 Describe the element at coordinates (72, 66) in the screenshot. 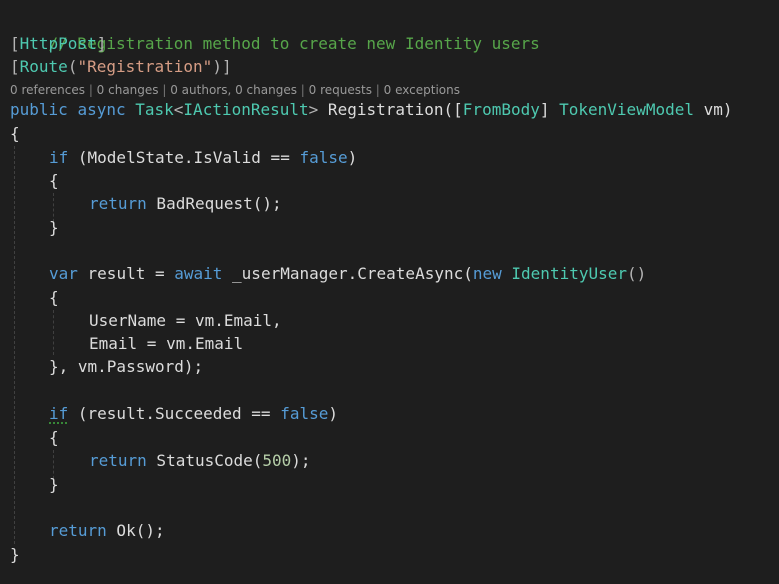

I see `paren-open: (` at that location.